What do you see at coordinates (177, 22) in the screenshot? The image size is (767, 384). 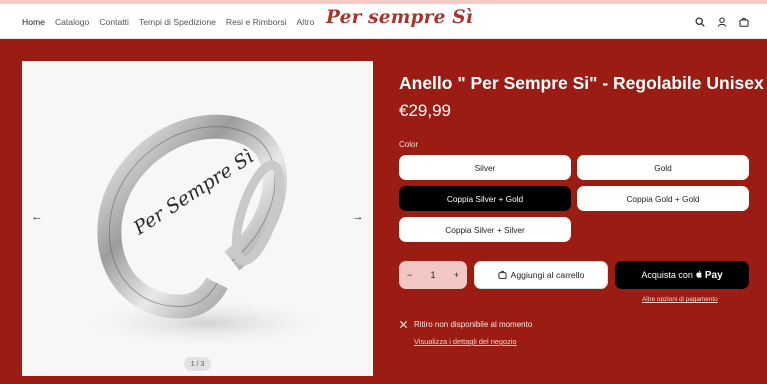 I see `nav-tempi-spedizione: Tempi di Spedizione` at bounding box center [177, 22].